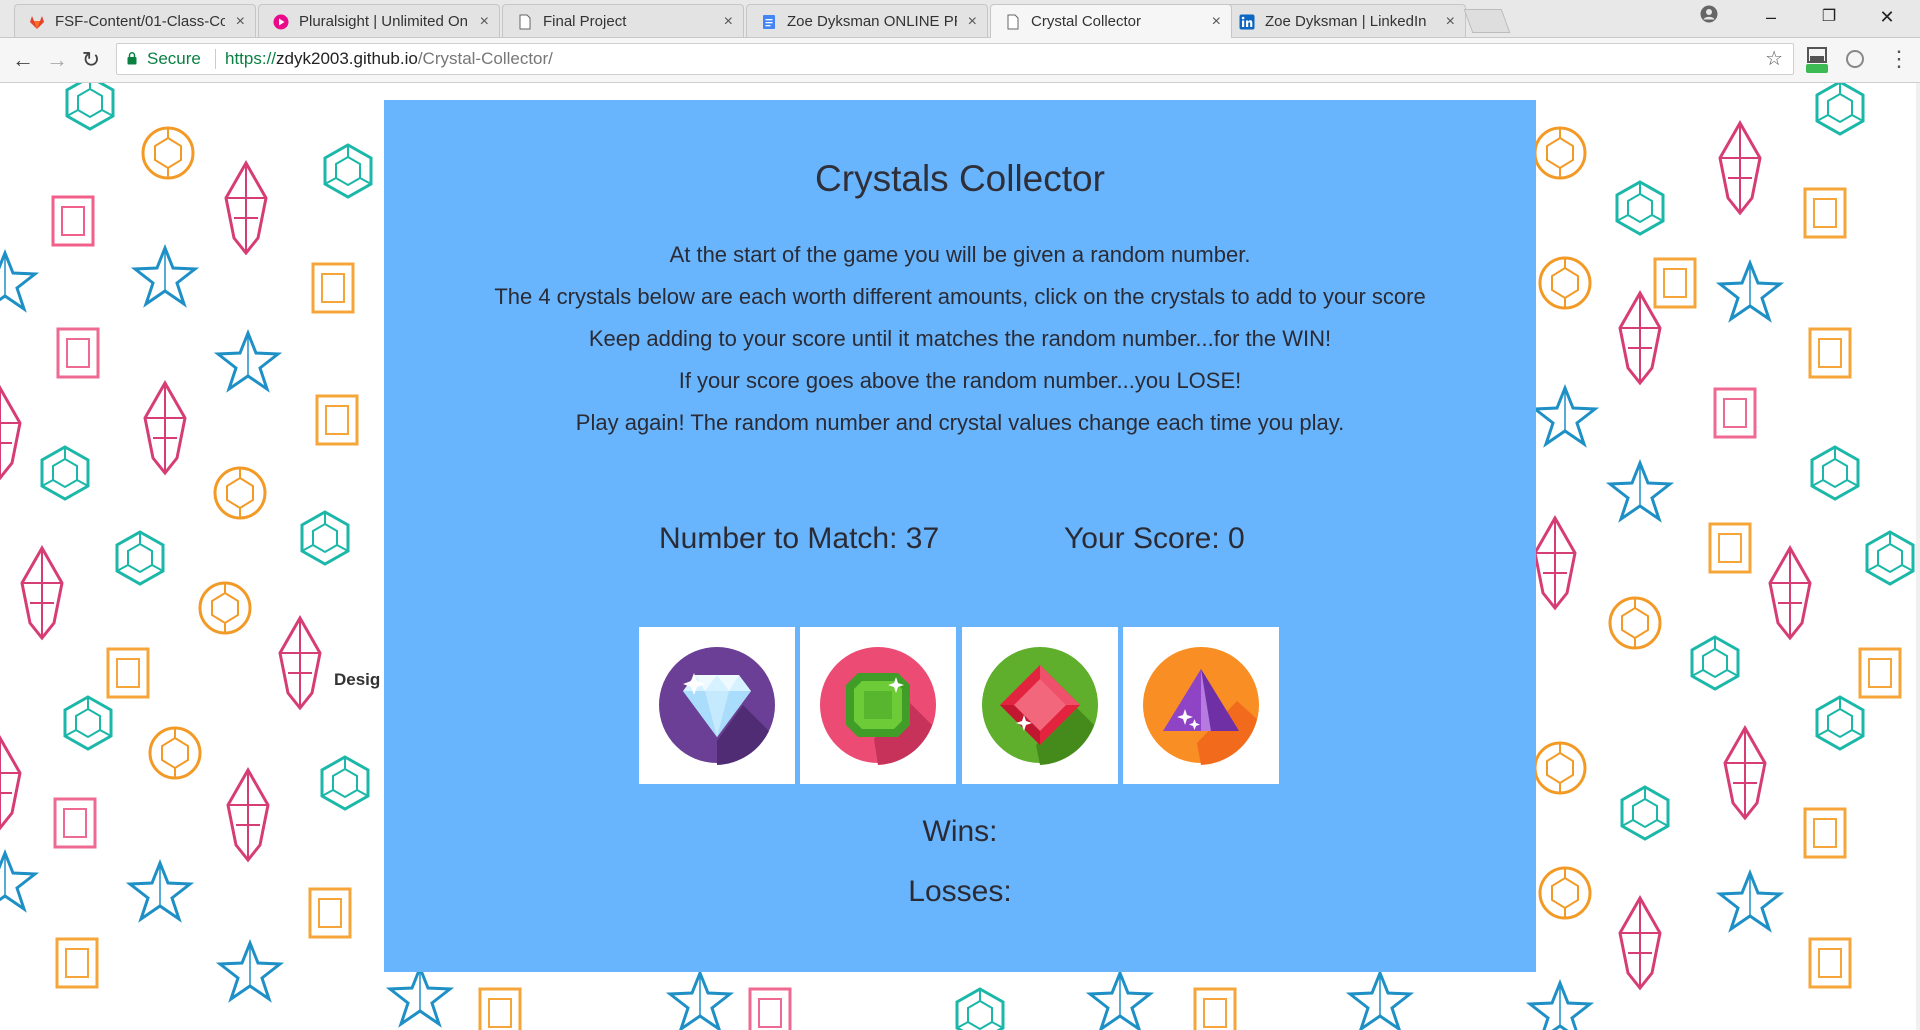  What do you see at coordinates (140, 21) in the screenshot?
I see `tab-title: FSF-Content/01-Class-Co` at bounding box center [140, 21].